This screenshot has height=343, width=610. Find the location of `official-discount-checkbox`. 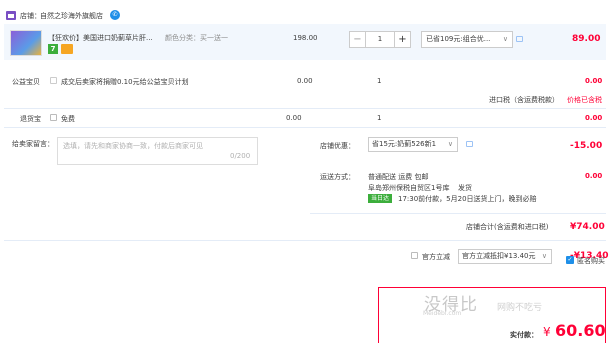

official-discount-checkbox is located at coordinates (414, 255).